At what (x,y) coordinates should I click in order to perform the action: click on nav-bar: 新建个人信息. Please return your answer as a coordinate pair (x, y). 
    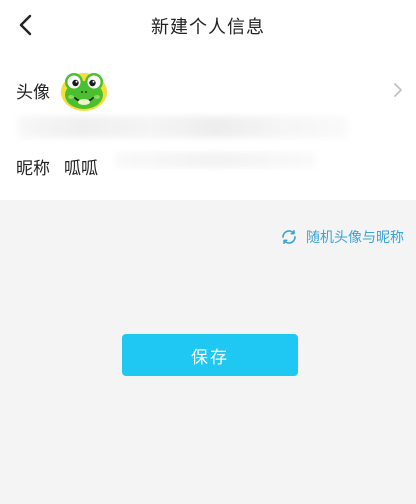
    Looking at the image, I should click on (208, 26).